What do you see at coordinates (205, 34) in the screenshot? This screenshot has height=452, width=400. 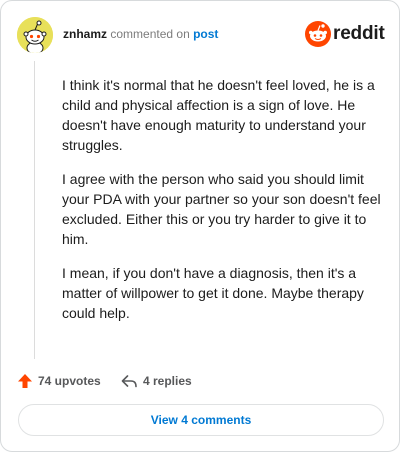 I see `post-link: post` at bounding box center [205, 34].